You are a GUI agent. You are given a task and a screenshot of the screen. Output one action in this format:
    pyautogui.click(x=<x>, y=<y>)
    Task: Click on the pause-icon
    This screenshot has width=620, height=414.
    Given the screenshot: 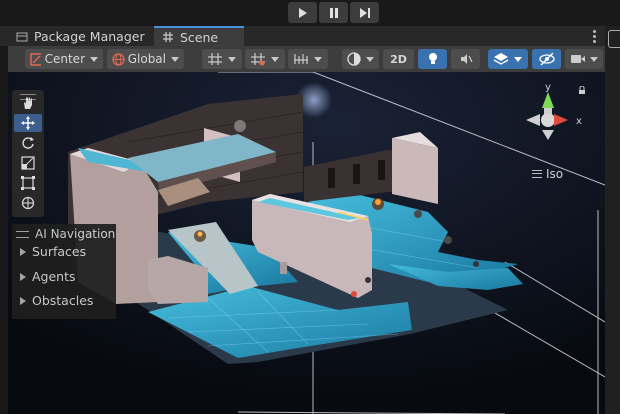 What is the action you would take?
    pyautogui.click(x=333, y=12)
    